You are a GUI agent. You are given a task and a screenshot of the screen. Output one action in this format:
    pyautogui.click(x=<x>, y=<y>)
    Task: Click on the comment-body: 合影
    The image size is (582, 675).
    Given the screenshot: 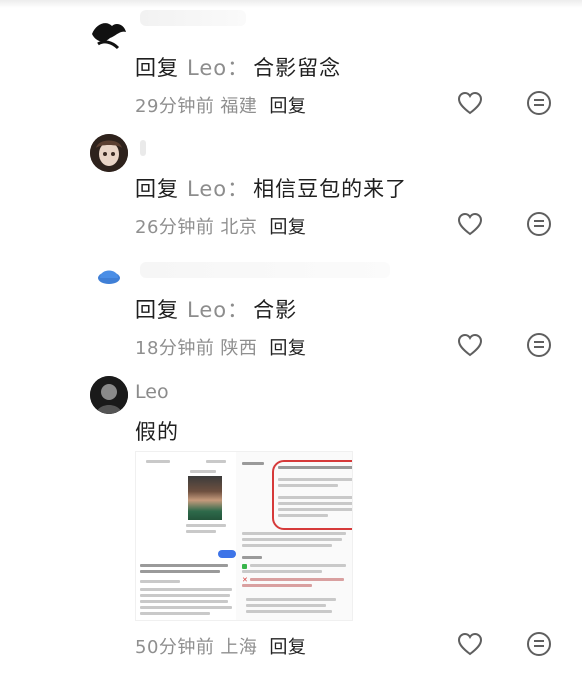 What is the action you would take?
    pyautogui.click(x=275, y=310)
    